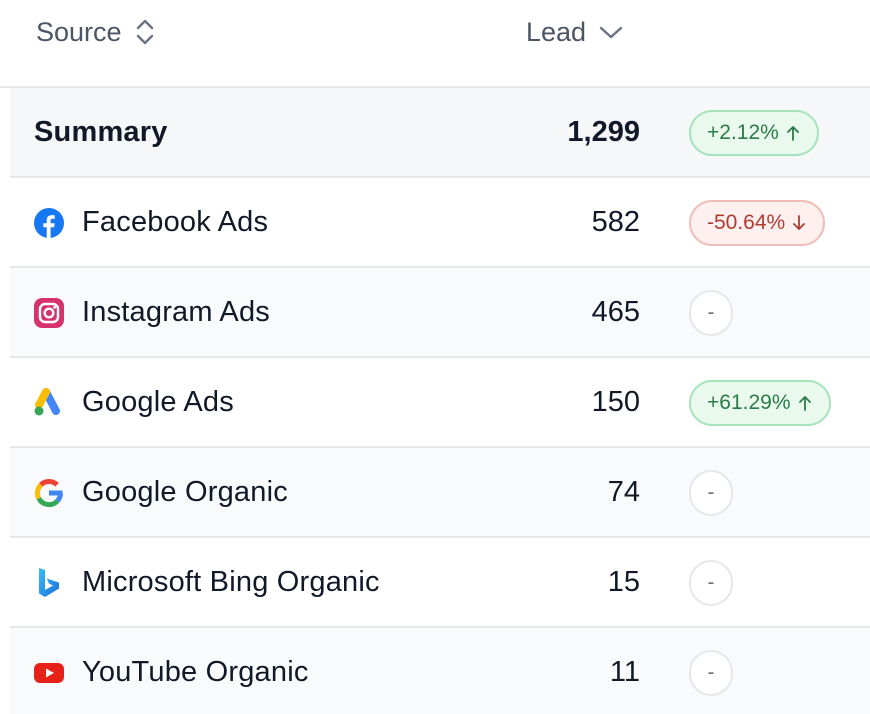 The image size is (870, 714). I want to click on change-badge: -50.64%, so click(757, 223).